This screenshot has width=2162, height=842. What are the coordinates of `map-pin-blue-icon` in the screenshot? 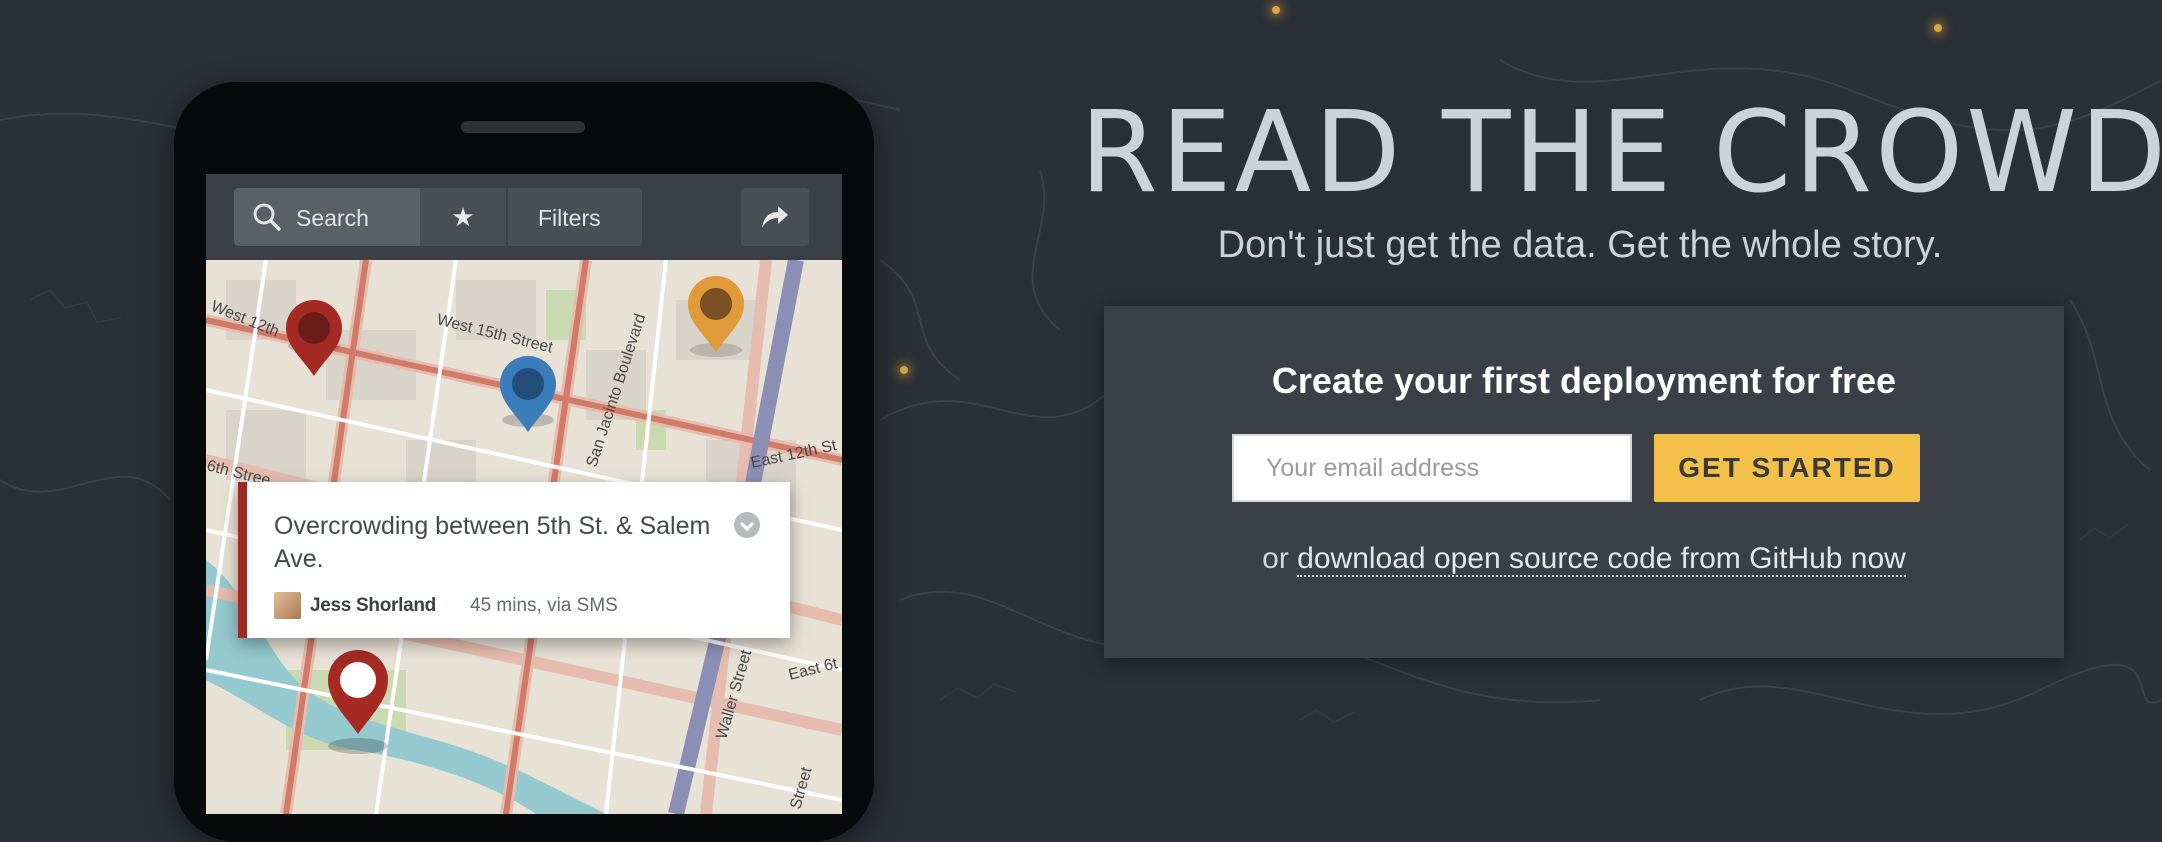 It's located at (528, 394).